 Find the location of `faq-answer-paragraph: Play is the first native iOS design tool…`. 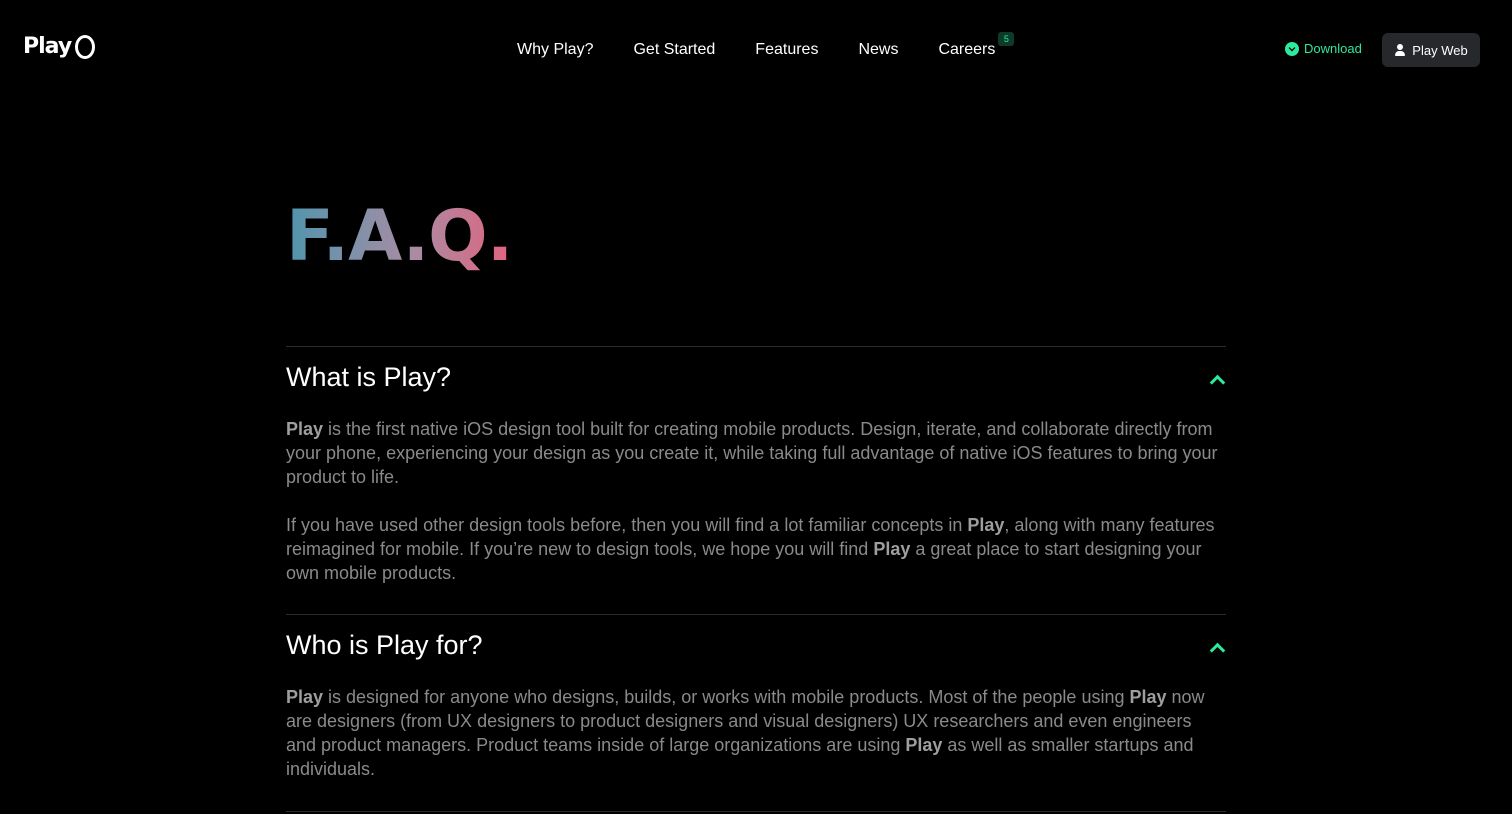

faq-answer-paragraph: Play is the first native iOS design tool… is located at coordinates (752, 453).